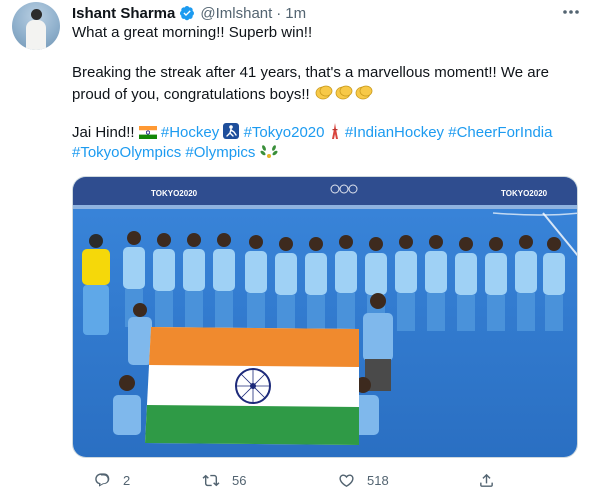 The width and height of the screenshot is (595, 489). Describe the element at coordinates (252, 386) in the screenshot. I see `indian-flag` at that location.